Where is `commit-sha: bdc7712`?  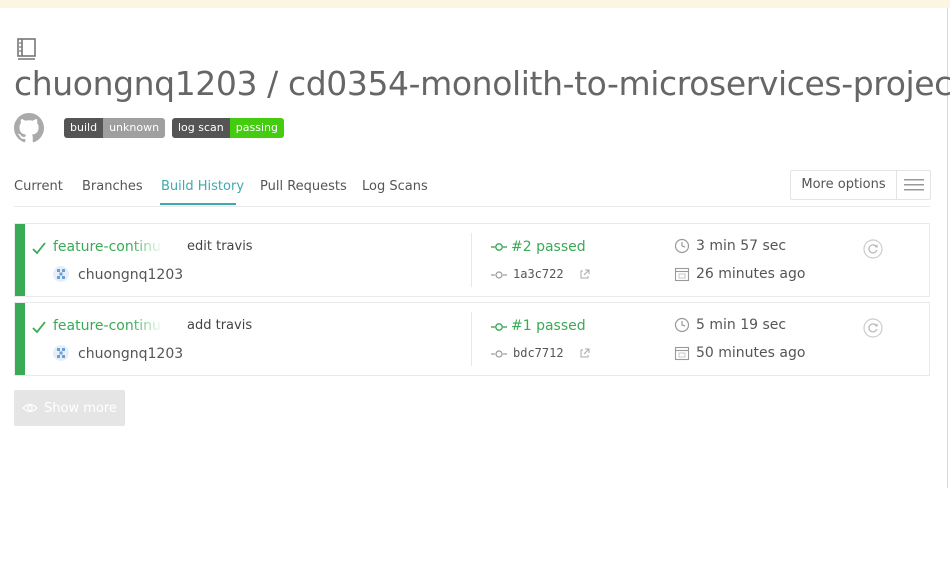 commit-sha: bdc7712 is located at coordinates (538, 353).